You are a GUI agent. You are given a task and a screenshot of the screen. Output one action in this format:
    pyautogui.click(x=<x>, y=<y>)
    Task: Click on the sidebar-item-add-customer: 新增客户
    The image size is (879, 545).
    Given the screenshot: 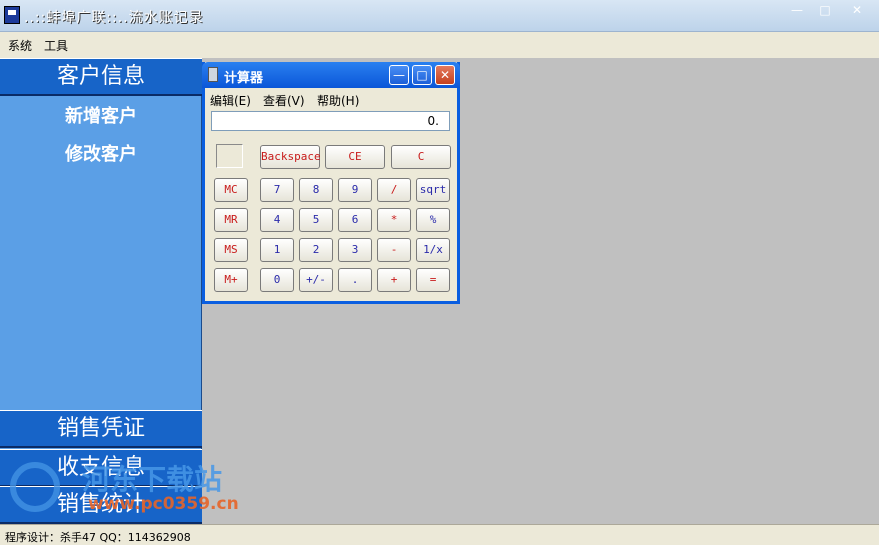 What is the action you would take?
    pyautogui.click(x=101, y=115)
    